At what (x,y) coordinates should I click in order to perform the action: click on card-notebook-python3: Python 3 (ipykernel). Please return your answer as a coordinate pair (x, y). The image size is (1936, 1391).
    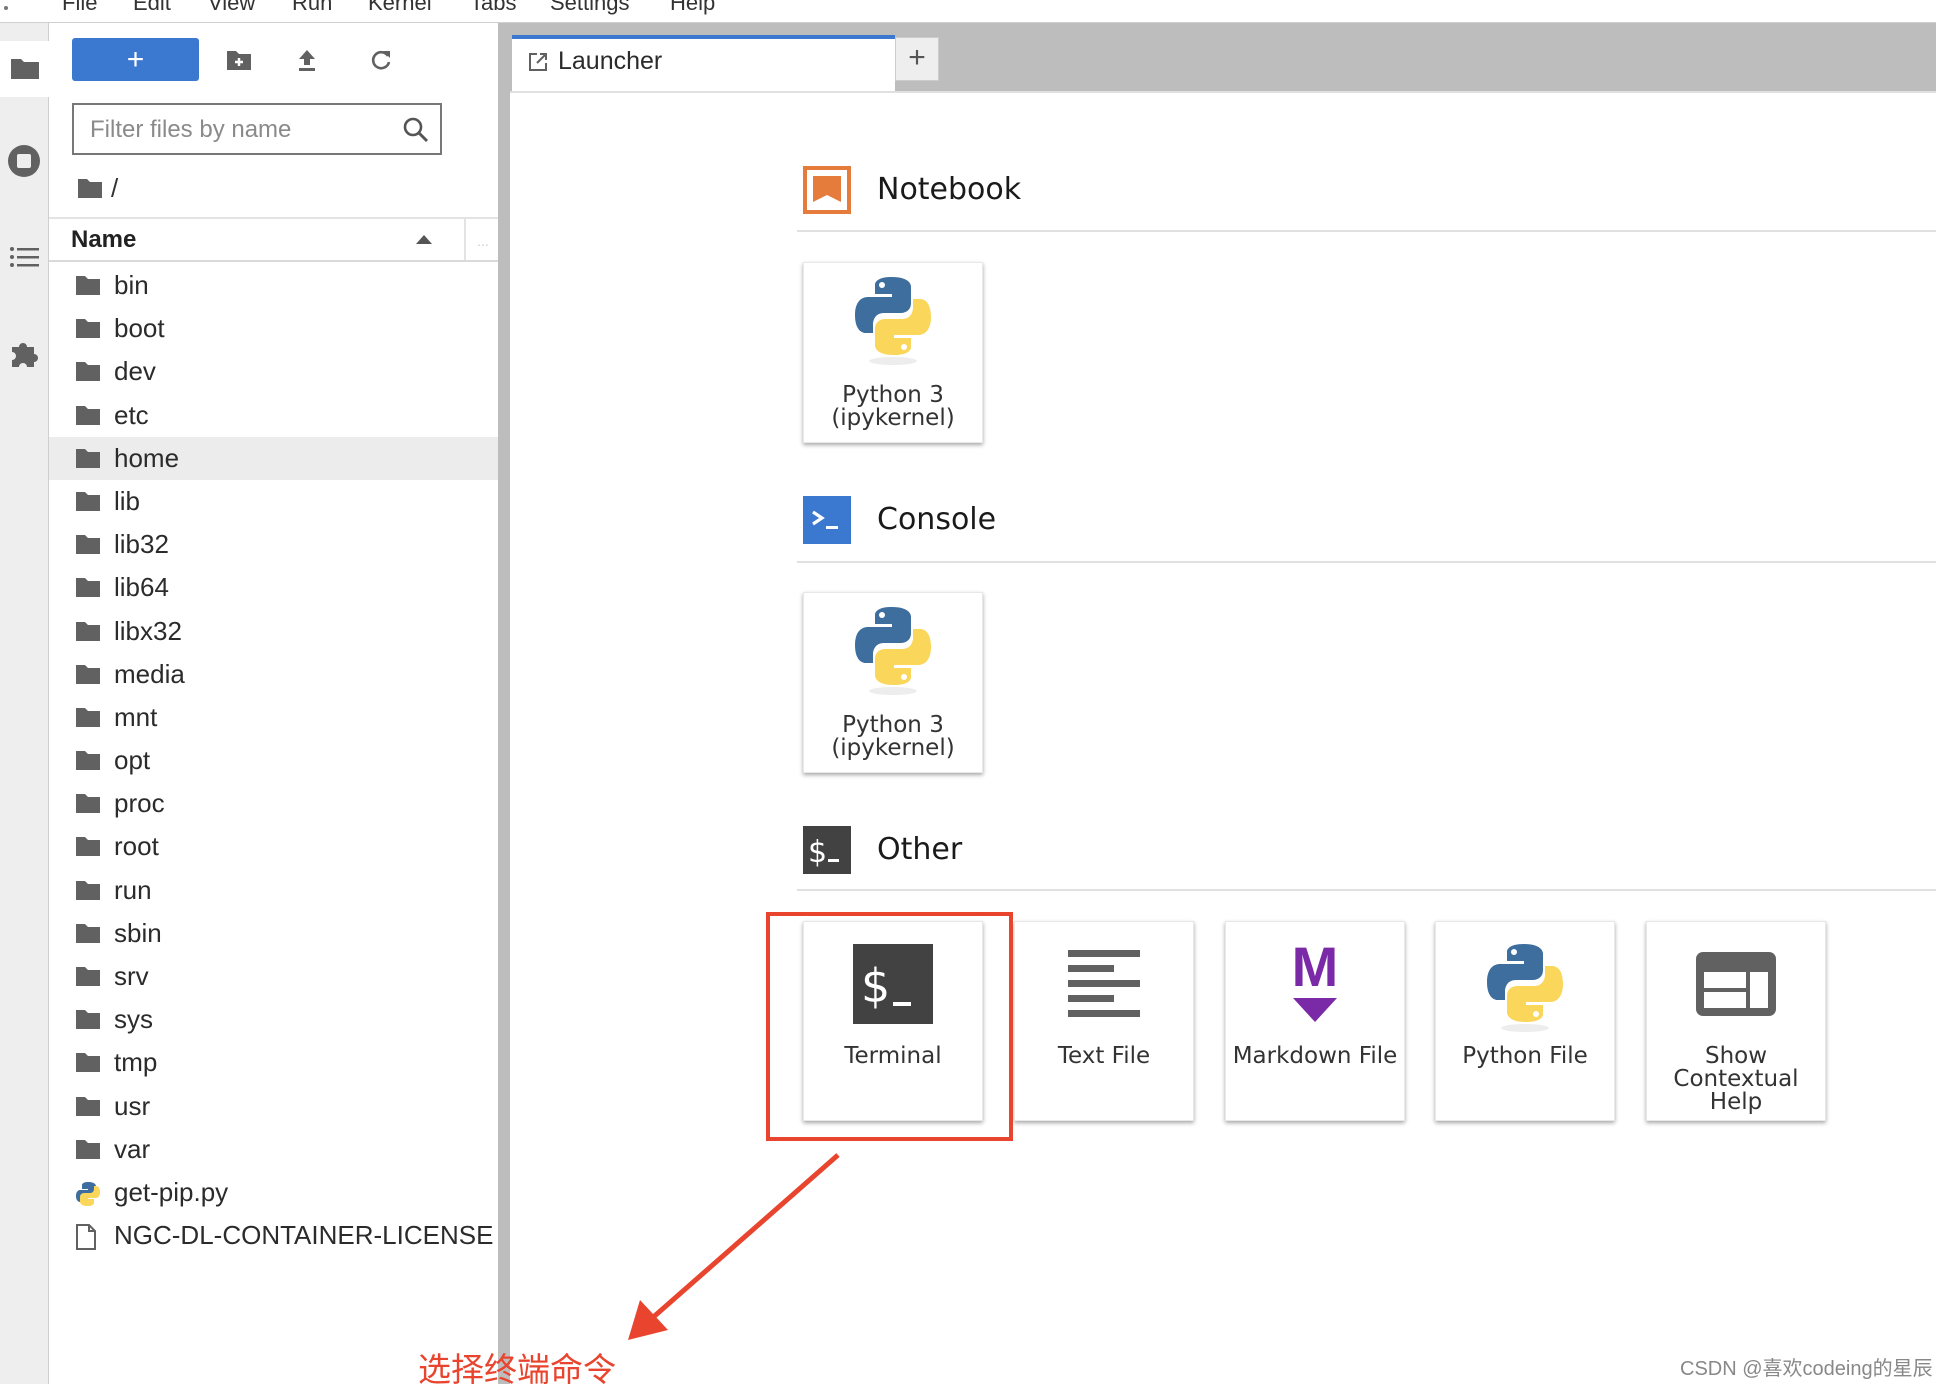
    Looking at the image, I should click on (893, 352).